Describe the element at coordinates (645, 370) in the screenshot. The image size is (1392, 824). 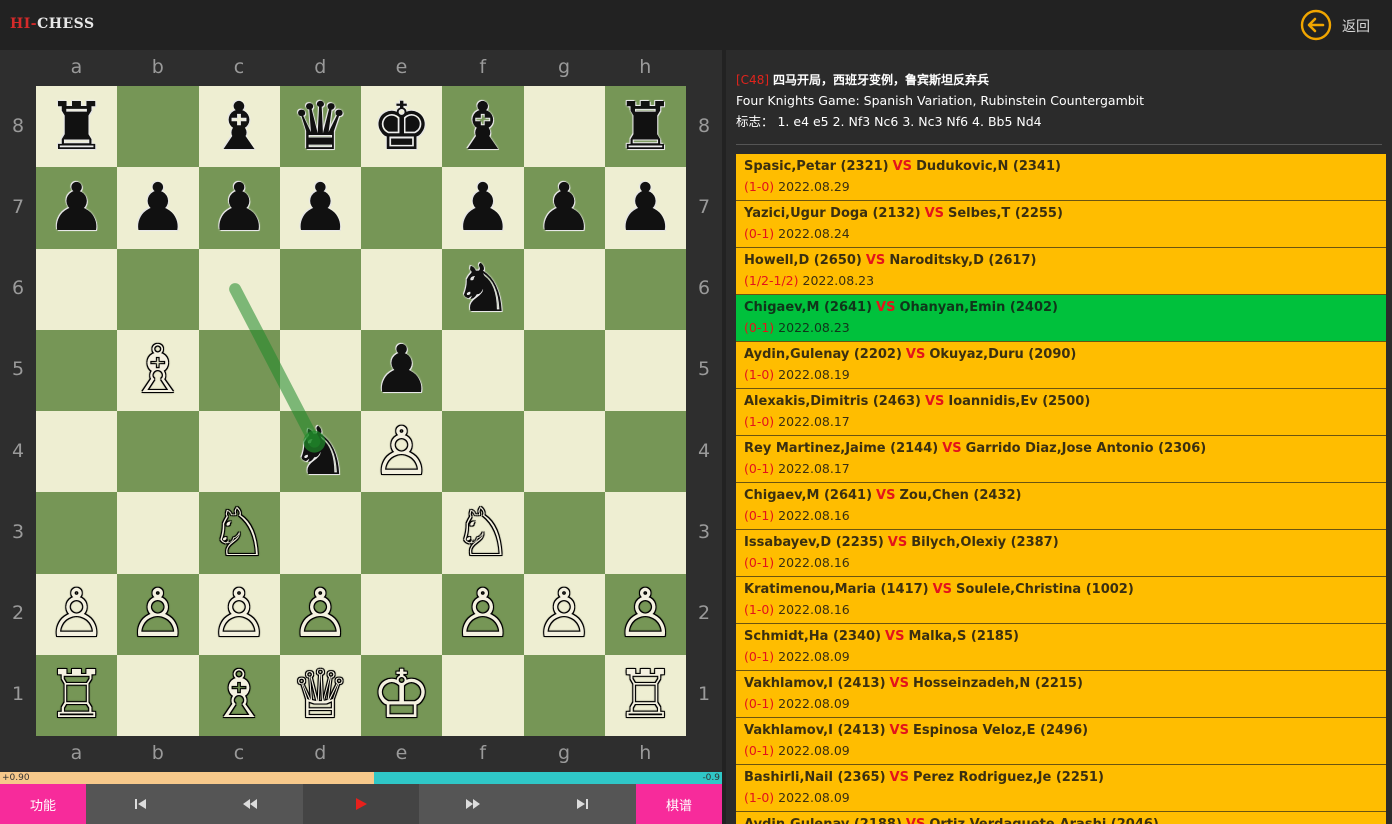
I see `square-h5` at that location.